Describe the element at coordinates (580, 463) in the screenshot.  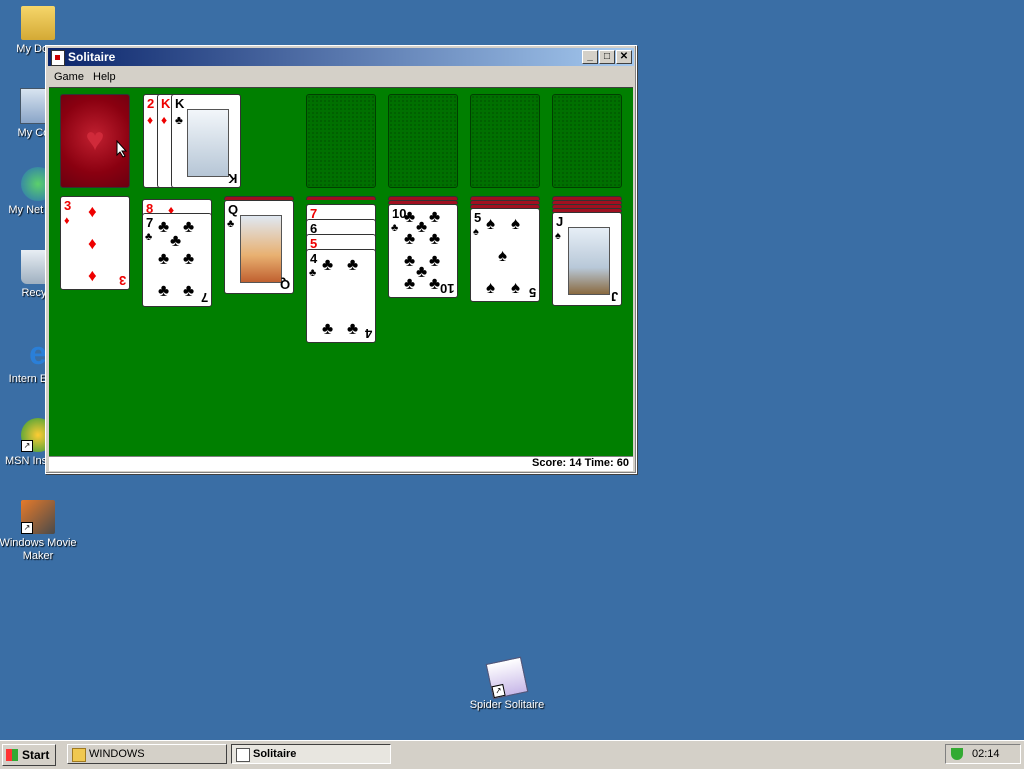
I see `score-time-status: Score: 14 Time: 60` at that location.